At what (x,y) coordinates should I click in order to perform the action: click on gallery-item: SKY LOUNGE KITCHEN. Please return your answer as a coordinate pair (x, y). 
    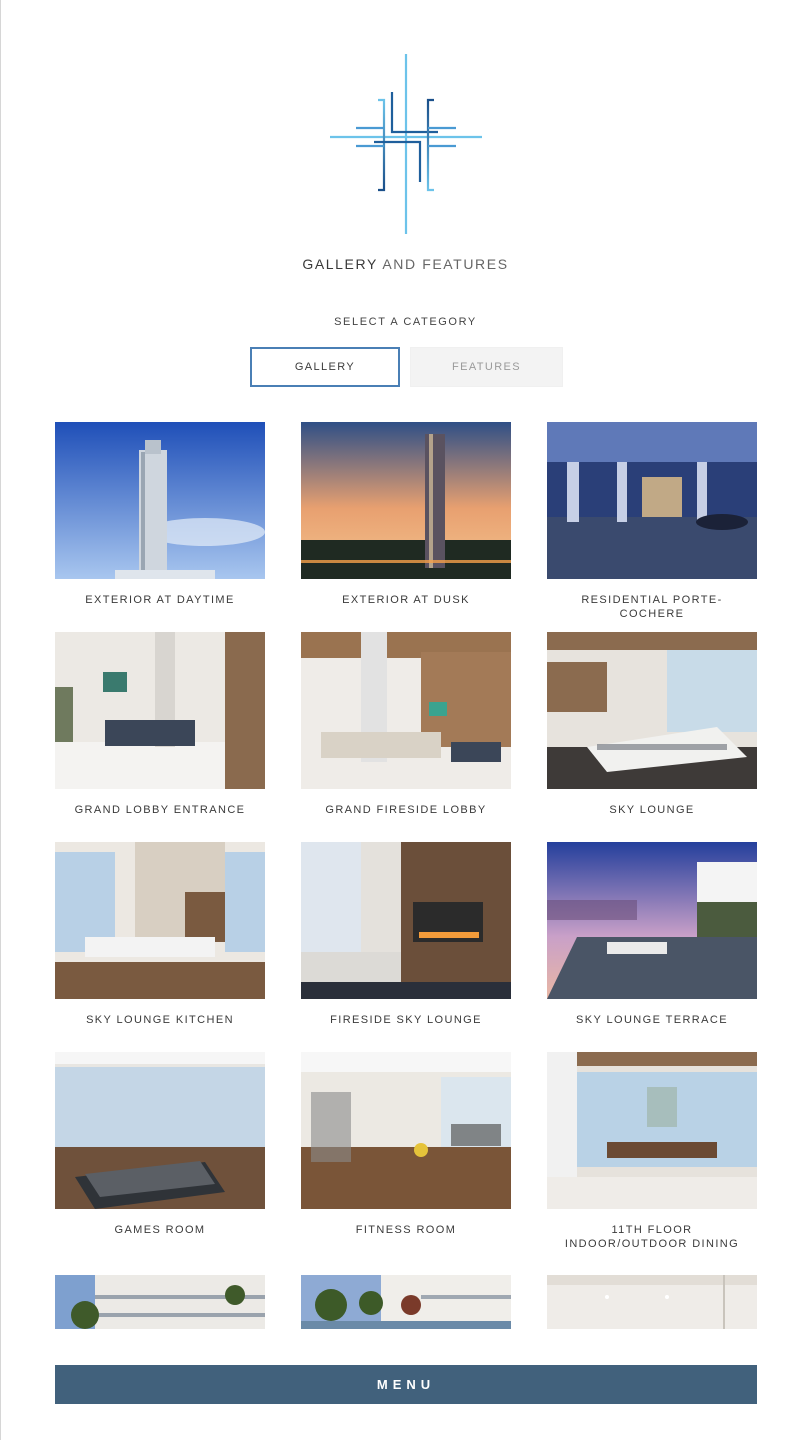
    Looking at the image, I should click on (160, 934).